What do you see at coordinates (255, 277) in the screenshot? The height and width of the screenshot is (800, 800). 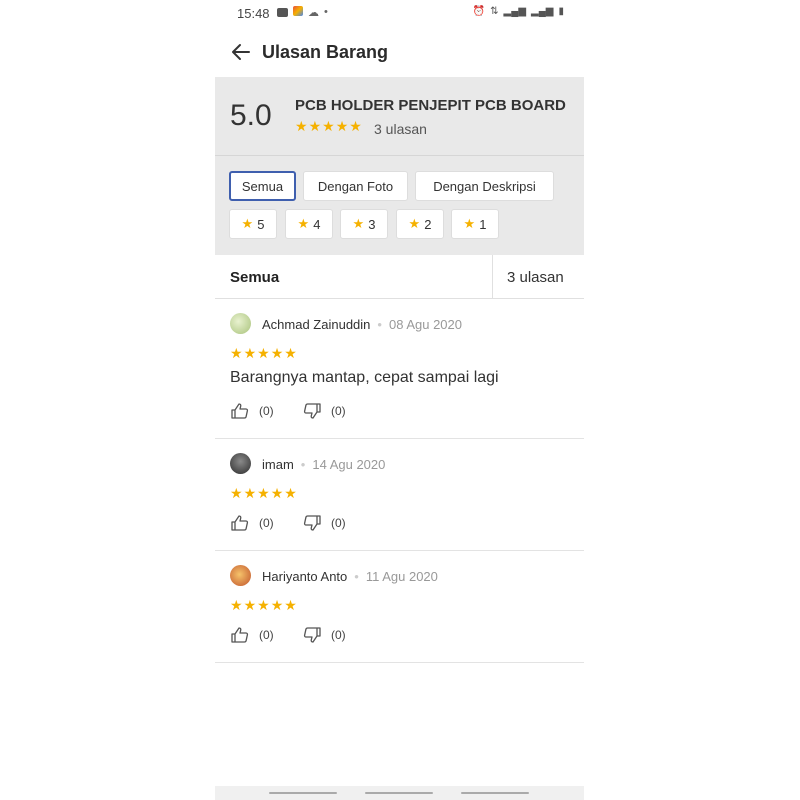 I see `tab-label: Semua` at bounding box center [255, 277].